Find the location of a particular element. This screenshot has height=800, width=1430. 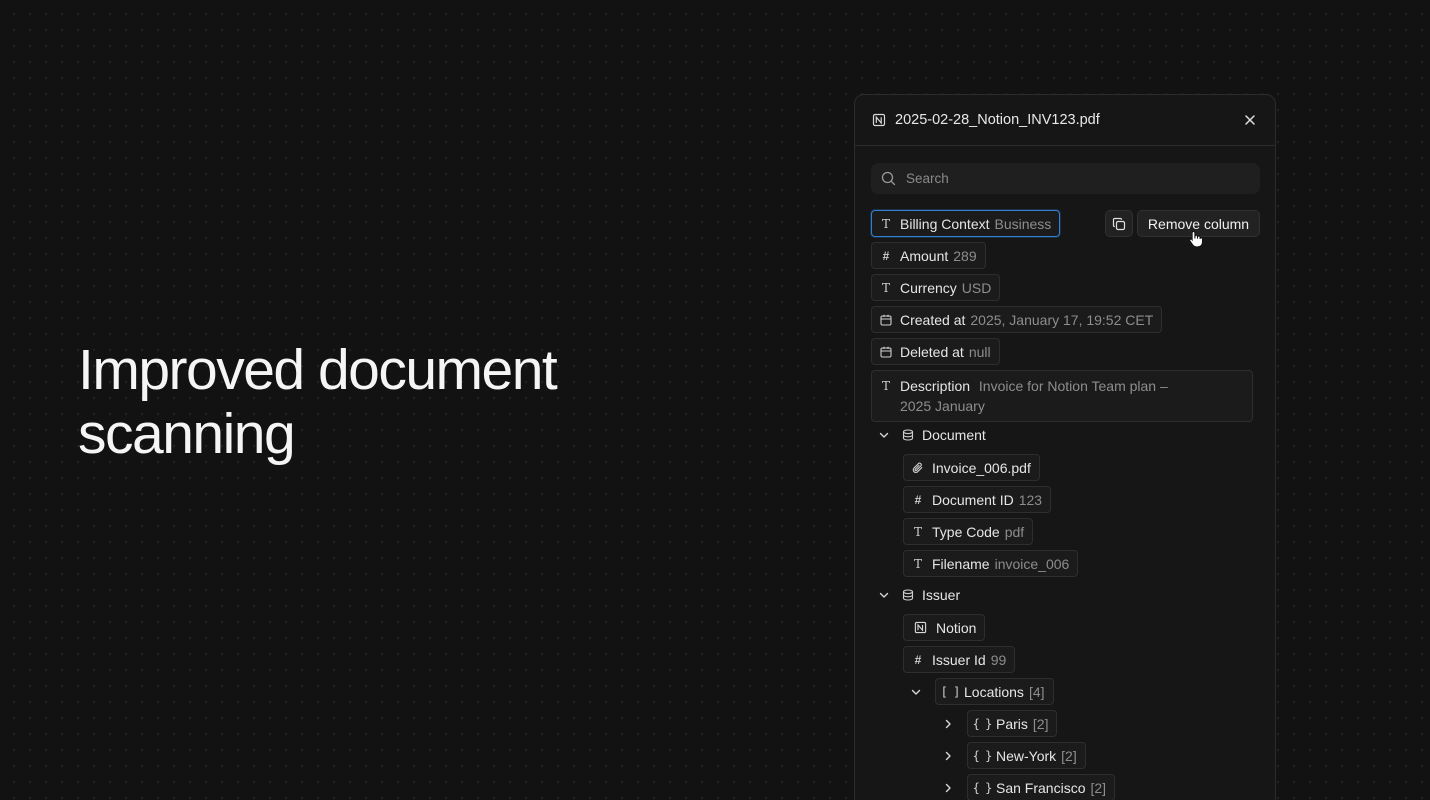

field-label: Billing Context is located at coordinates (945, 223).